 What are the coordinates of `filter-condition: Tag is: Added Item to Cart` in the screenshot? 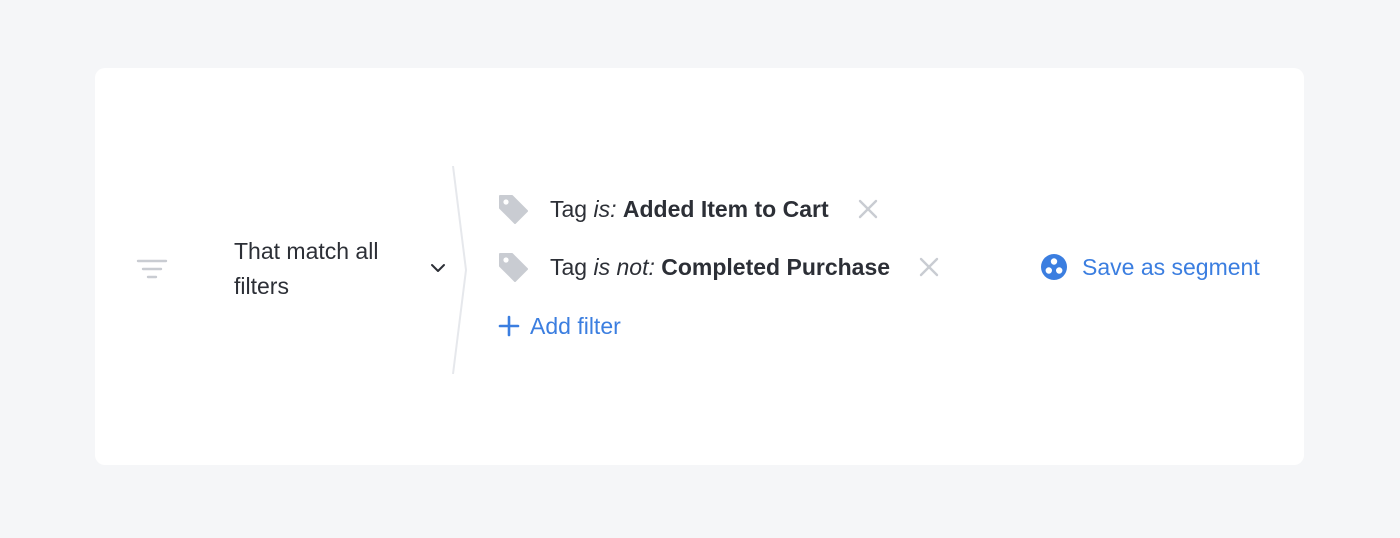 It's located at (689, 209).